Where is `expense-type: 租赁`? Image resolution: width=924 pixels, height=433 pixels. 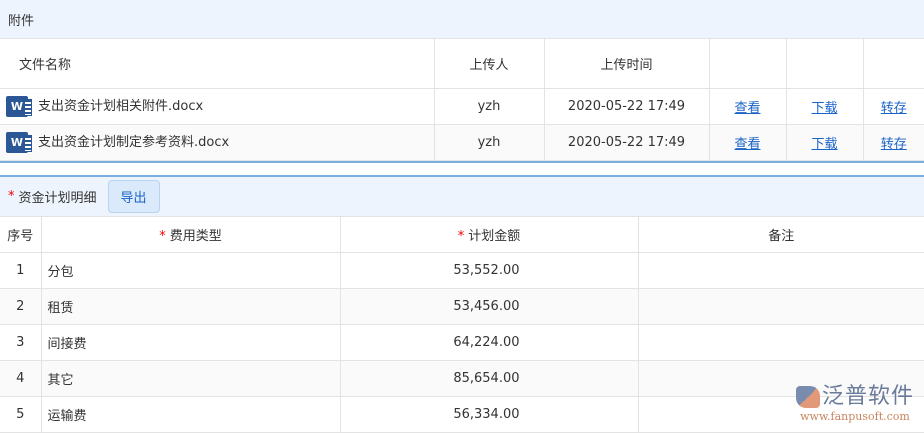
expense-type: 租赁 is located at coordinates (190, 307).